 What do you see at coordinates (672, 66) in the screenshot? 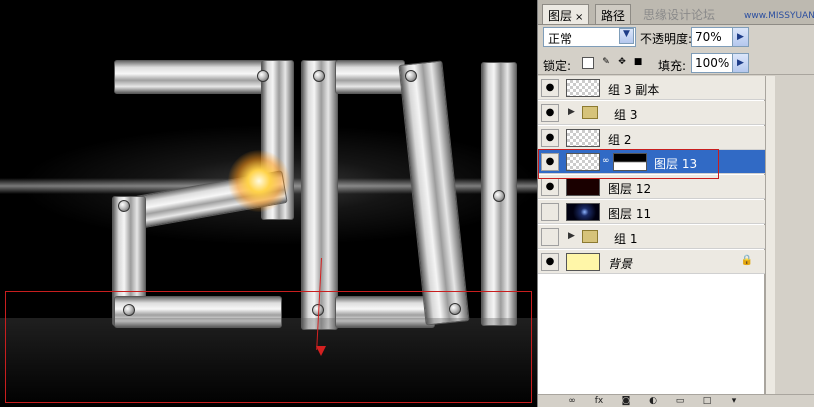
I see `fill-label: 填充:` at bounding box center [672, 66].